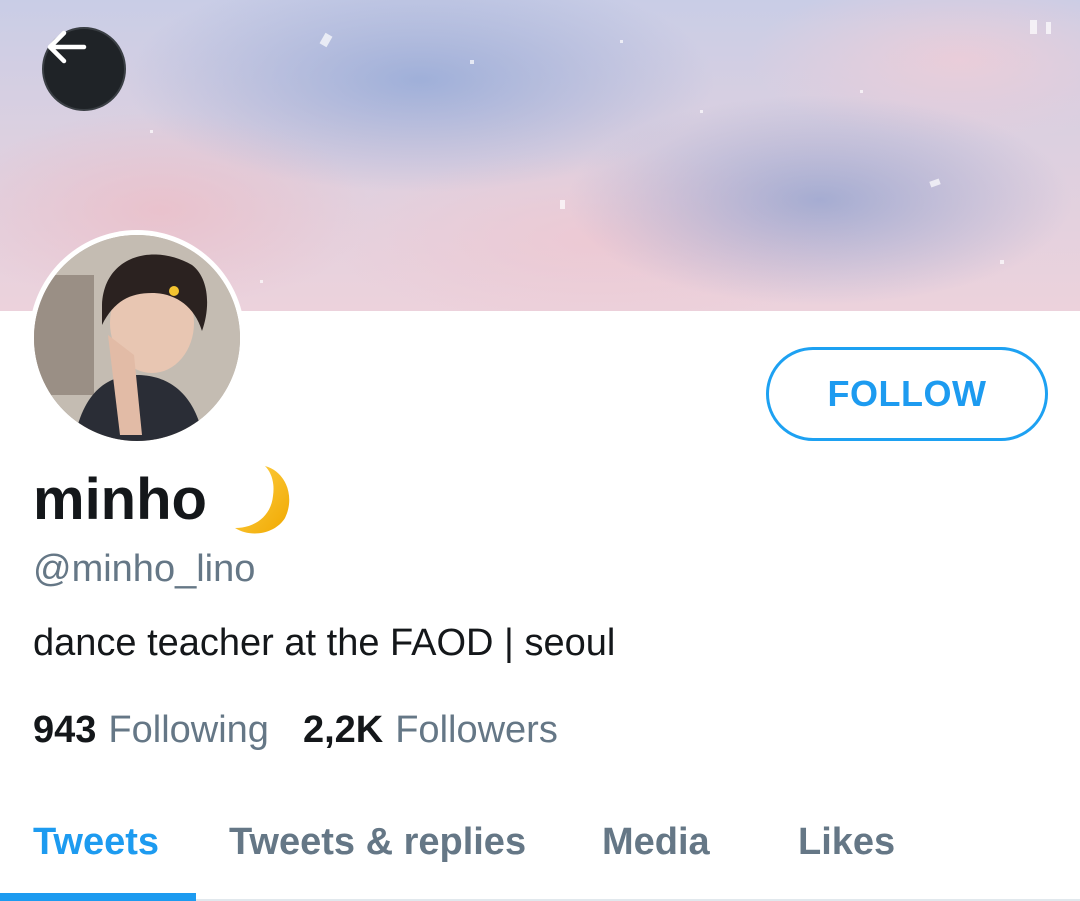  Describe the element at coordinates (907, 394) in the screenshot. I see `follow-button: FOLLOW` at that location.